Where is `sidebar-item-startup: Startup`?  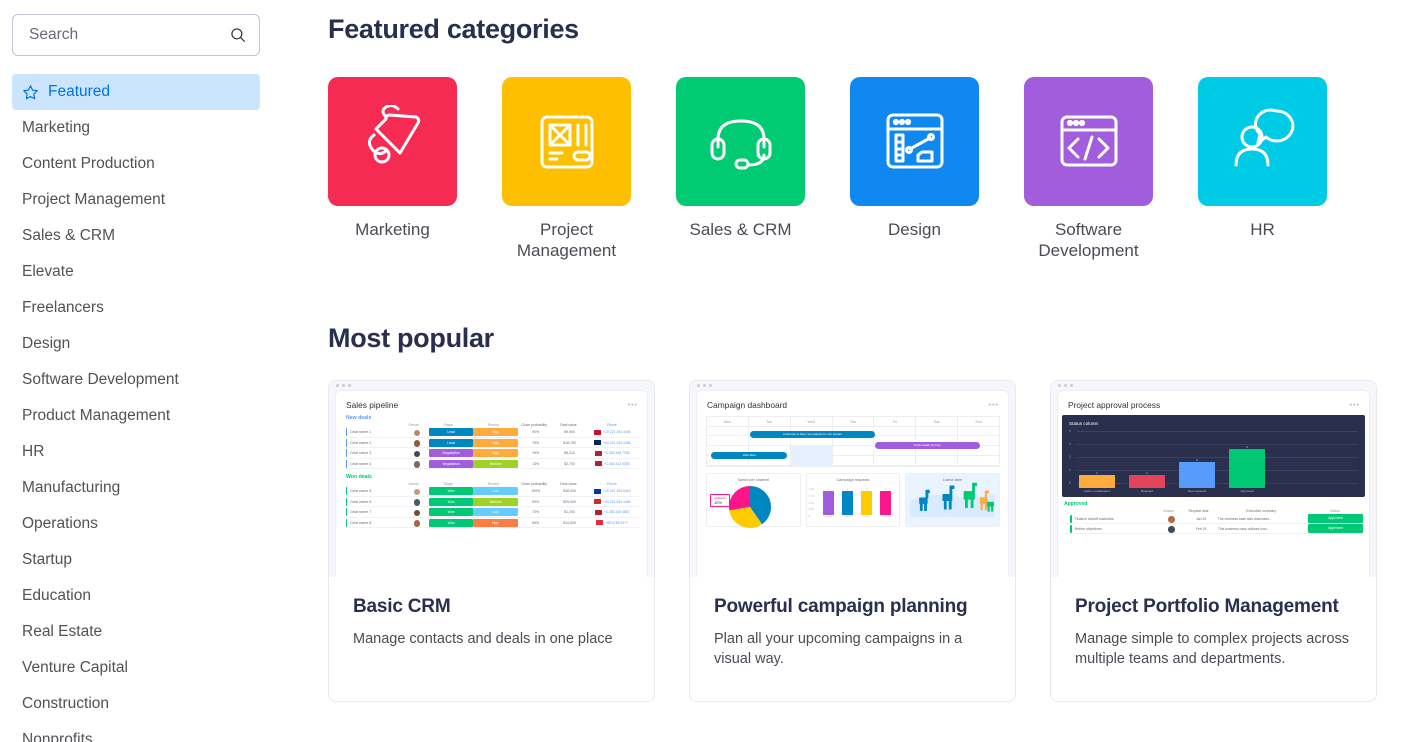
sidebar-item-startup: Startup is located at coordinates (136, 560).